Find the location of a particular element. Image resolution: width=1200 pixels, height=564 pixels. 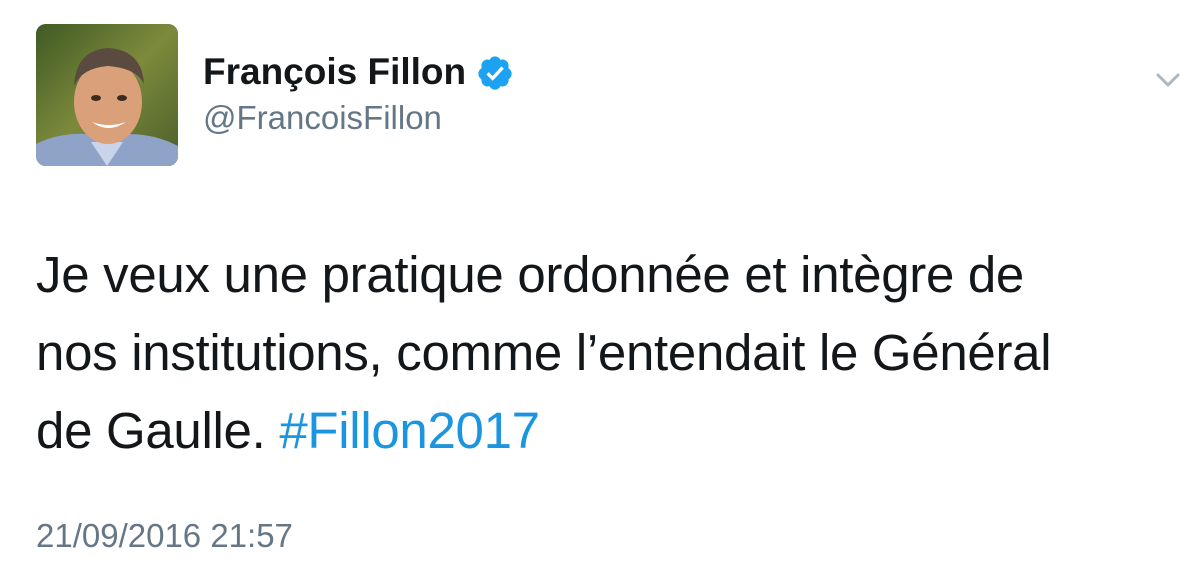

verified-badge-icon is located at coordinates (495, 73).